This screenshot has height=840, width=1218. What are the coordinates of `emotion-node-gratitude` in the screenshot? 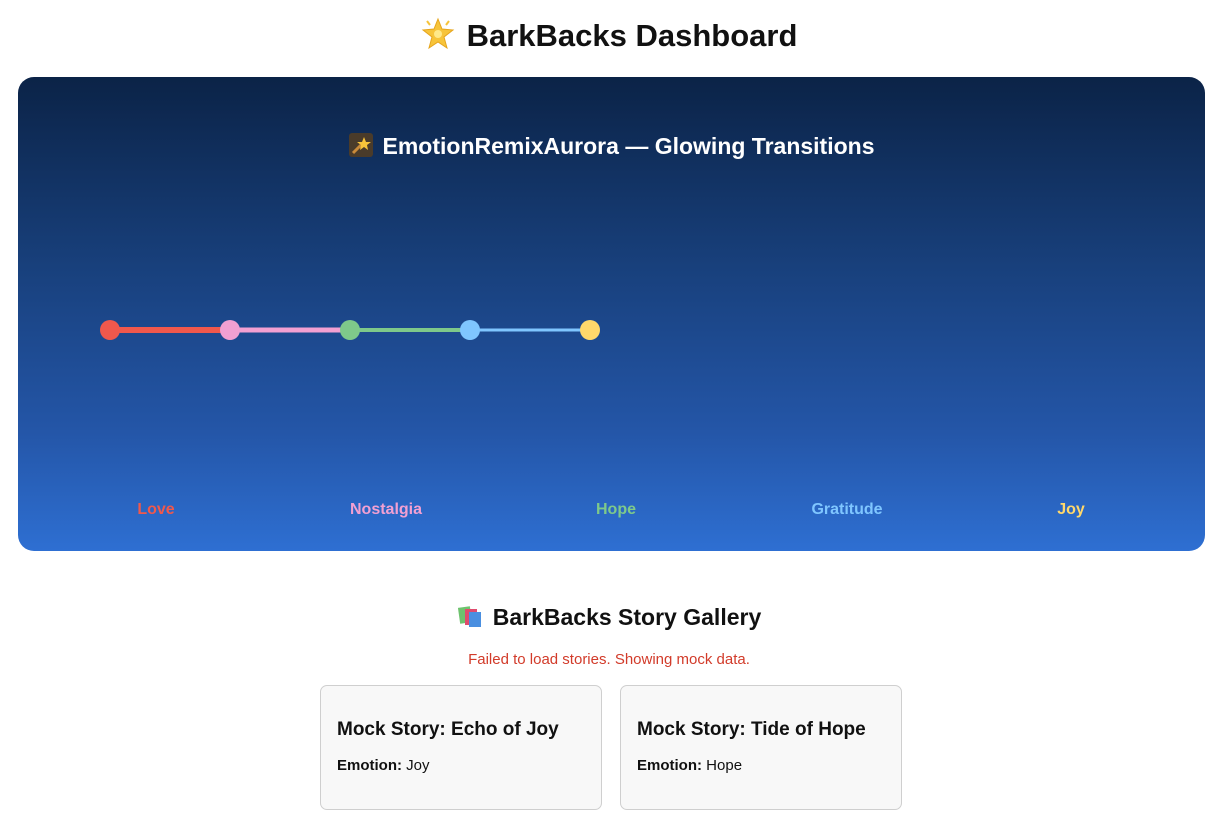 It's located at (470, 330).